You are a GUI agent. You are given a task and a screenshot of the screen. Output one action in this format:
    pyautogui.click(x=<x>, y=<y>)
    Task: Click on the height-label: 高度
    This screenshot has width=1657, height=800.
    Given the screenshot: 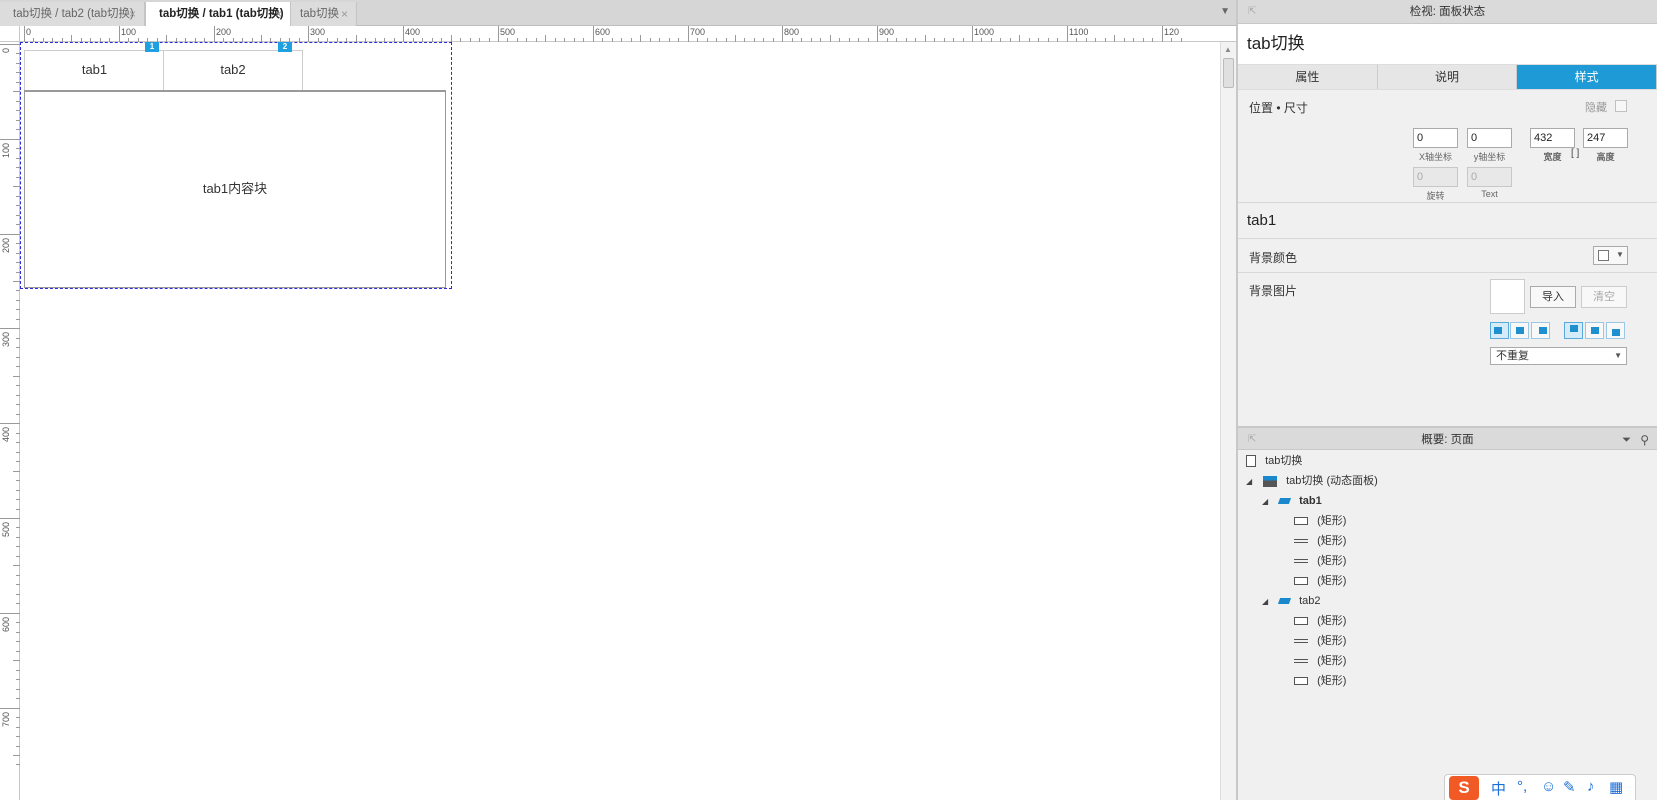 What is the action you would take?
    pyautogui.click(x=1605, y=157)
    